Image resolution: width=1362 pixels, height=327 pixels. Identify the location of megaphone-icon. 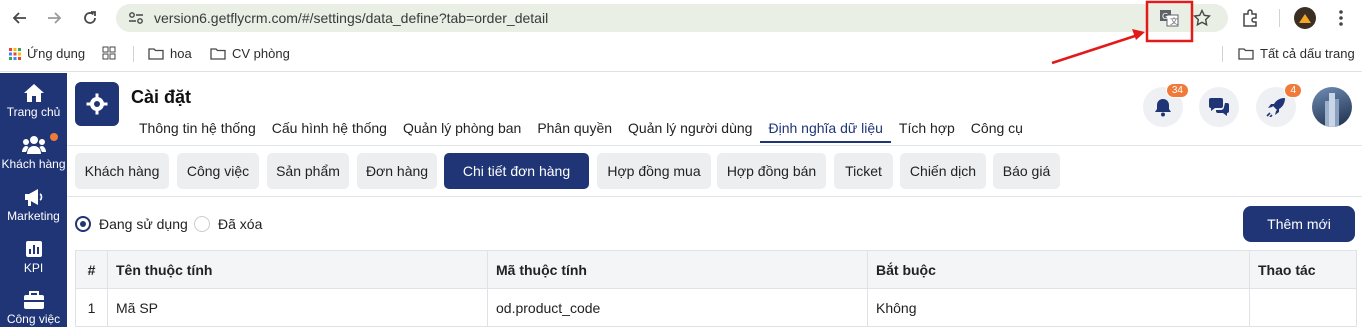
(33, 197).